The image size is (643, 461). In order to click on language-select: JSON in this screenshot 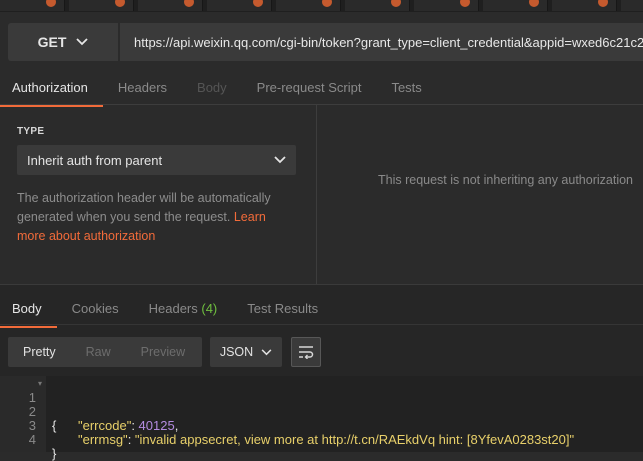, I will do `click(246, 352)`.